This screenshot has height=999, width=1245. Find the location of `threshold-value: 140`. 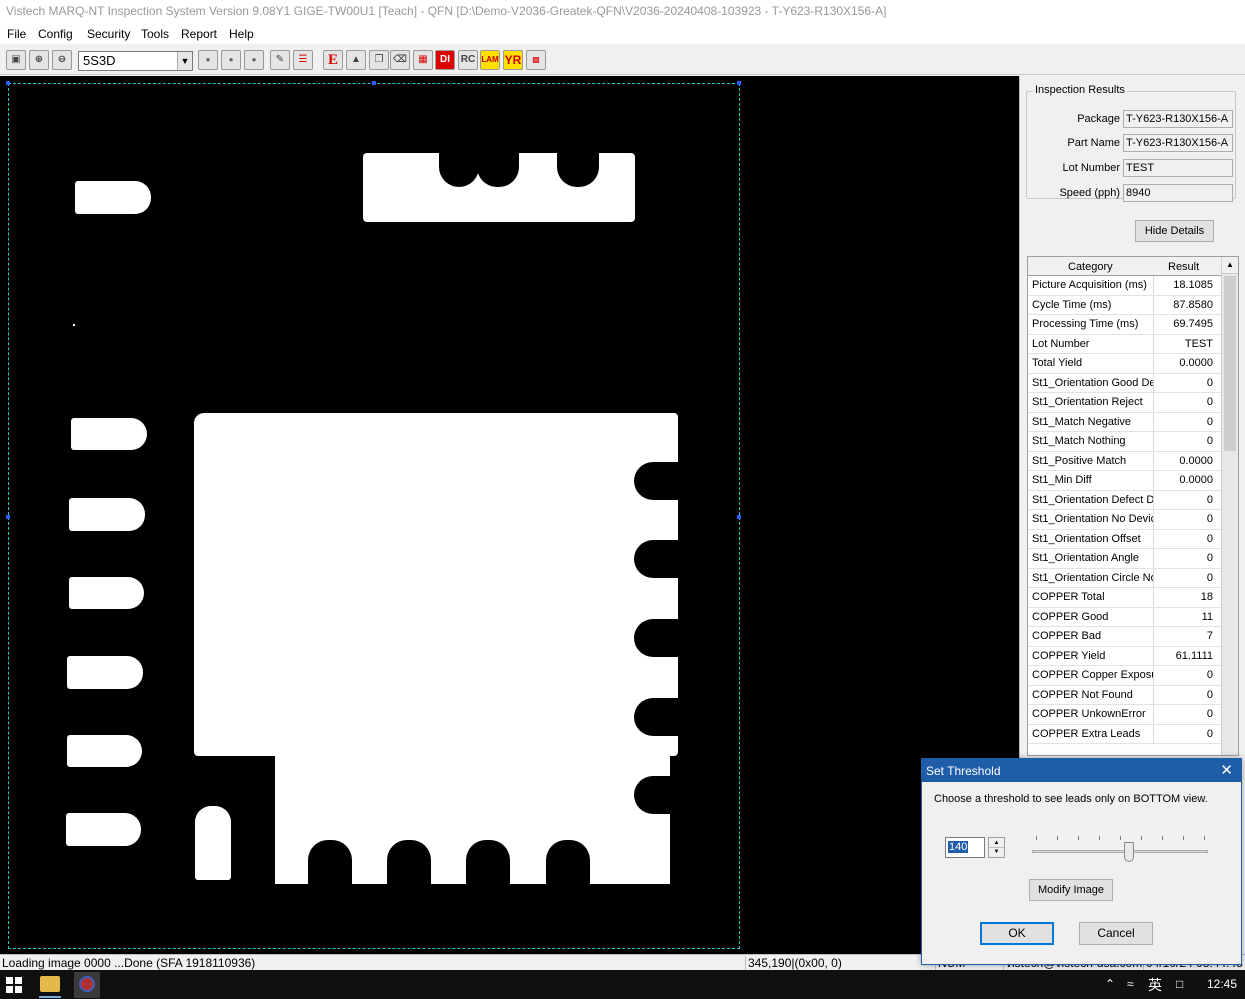

threshold-value: 140 is located at coordinates (958, 847).